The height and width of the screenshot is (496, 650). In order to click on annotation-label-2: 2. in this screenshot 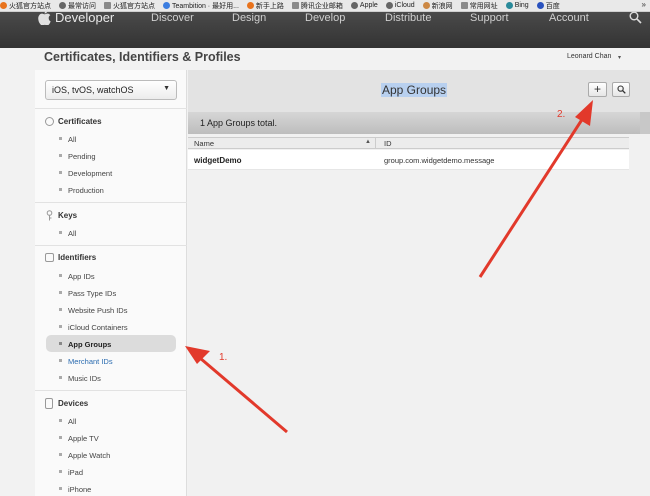, I will do `click(561, 114)`.